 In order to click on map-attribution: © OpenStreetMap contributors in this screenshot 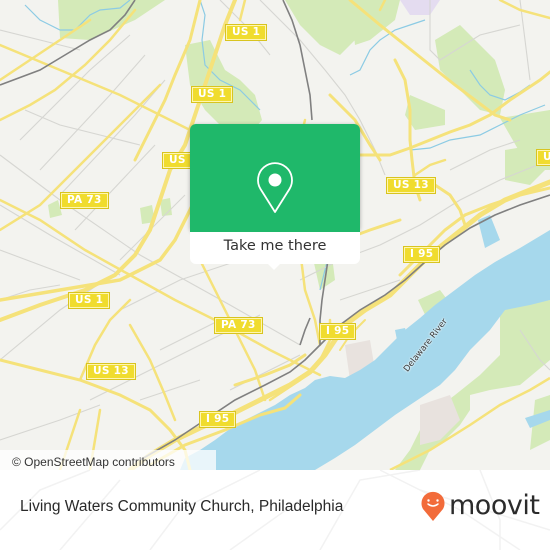, I will do `click(108, 460)`.